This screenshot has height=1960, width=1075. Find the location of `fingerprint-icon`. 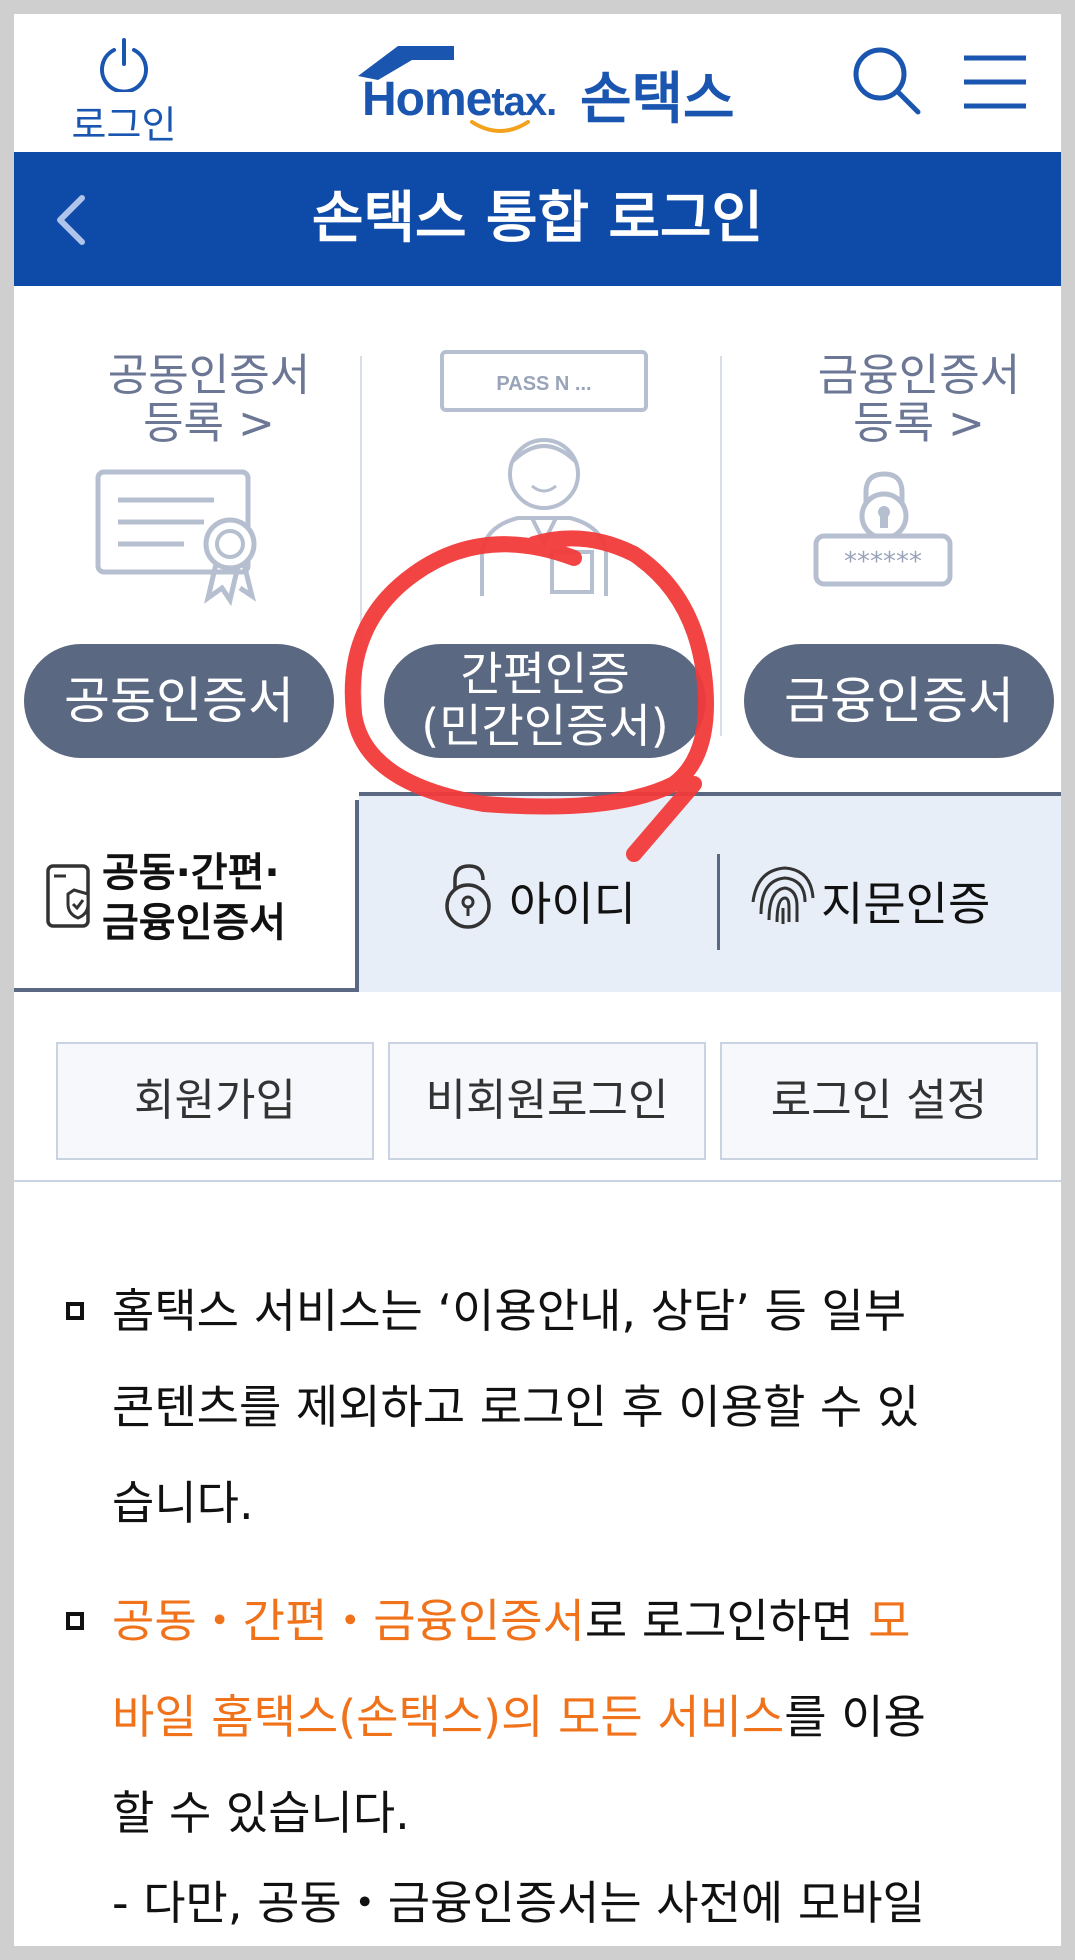

fingerprint-icon is located at coordinates (783, 895).